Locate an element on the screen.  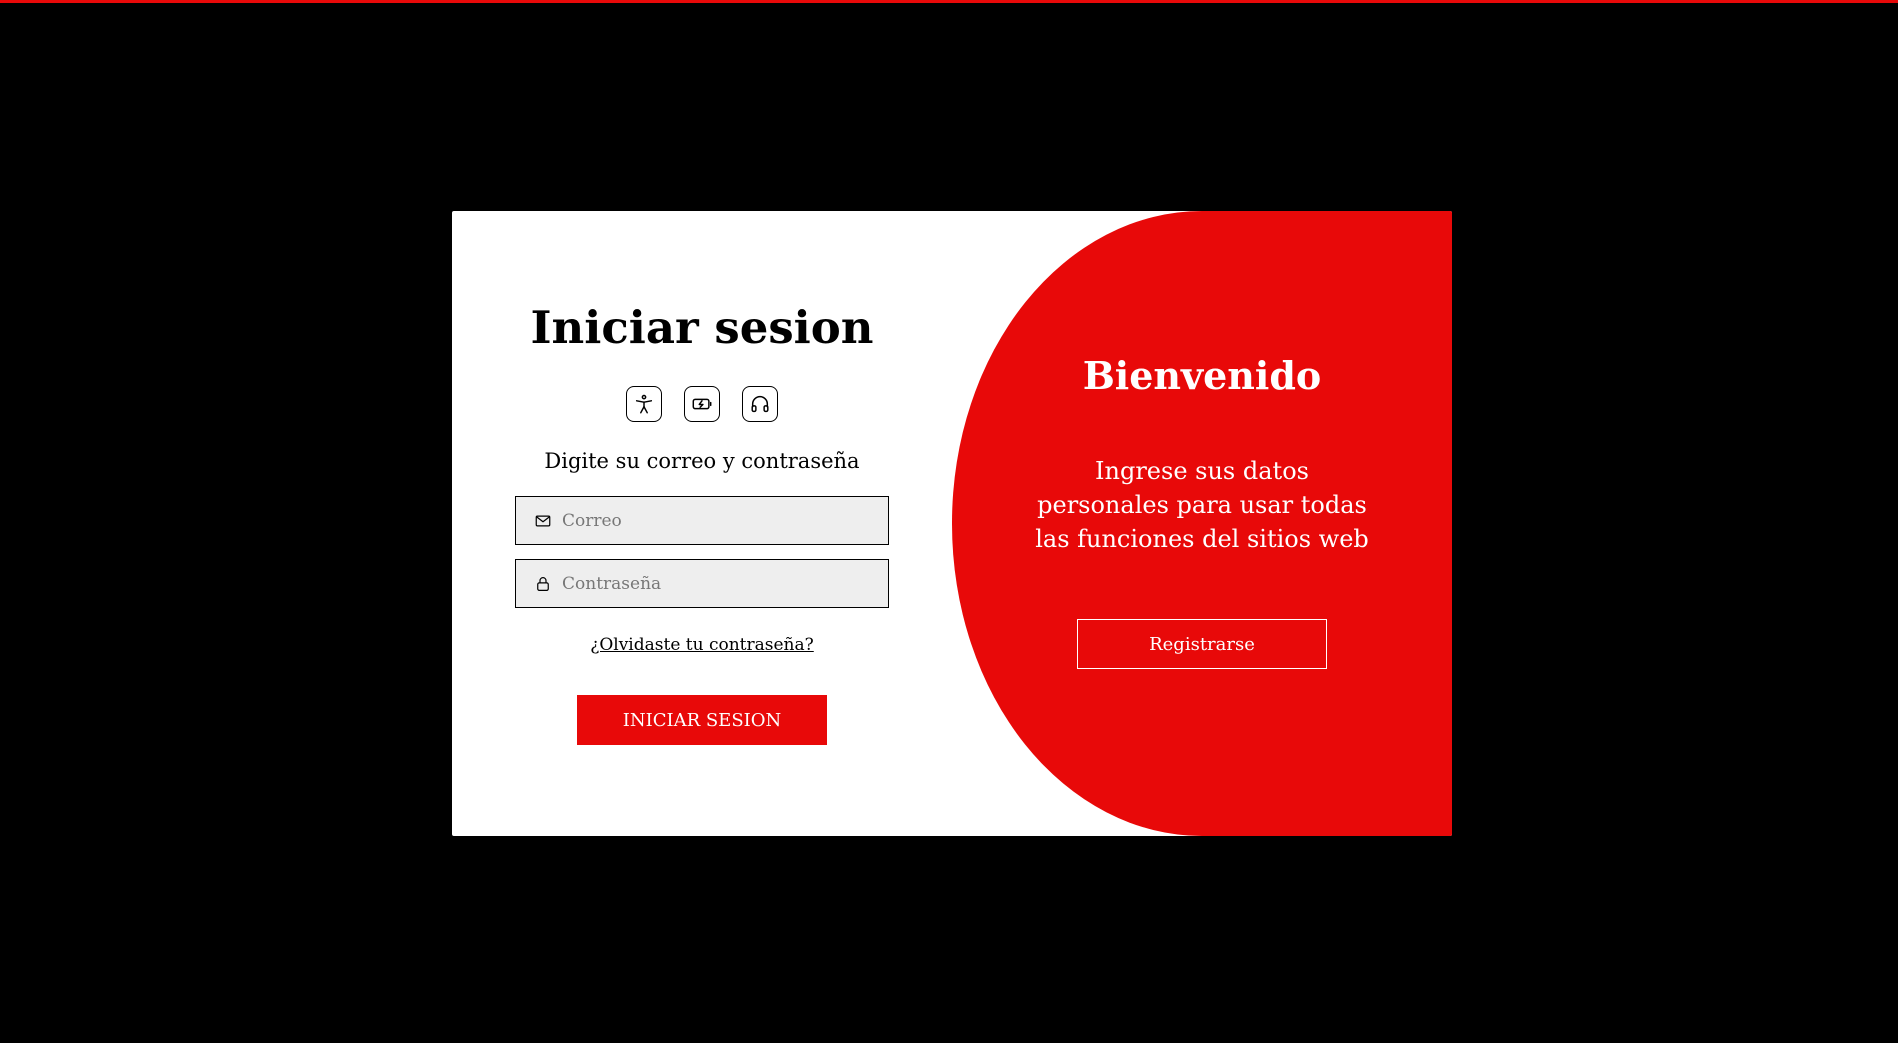
mail-icon is located at coordinates (543, 521).